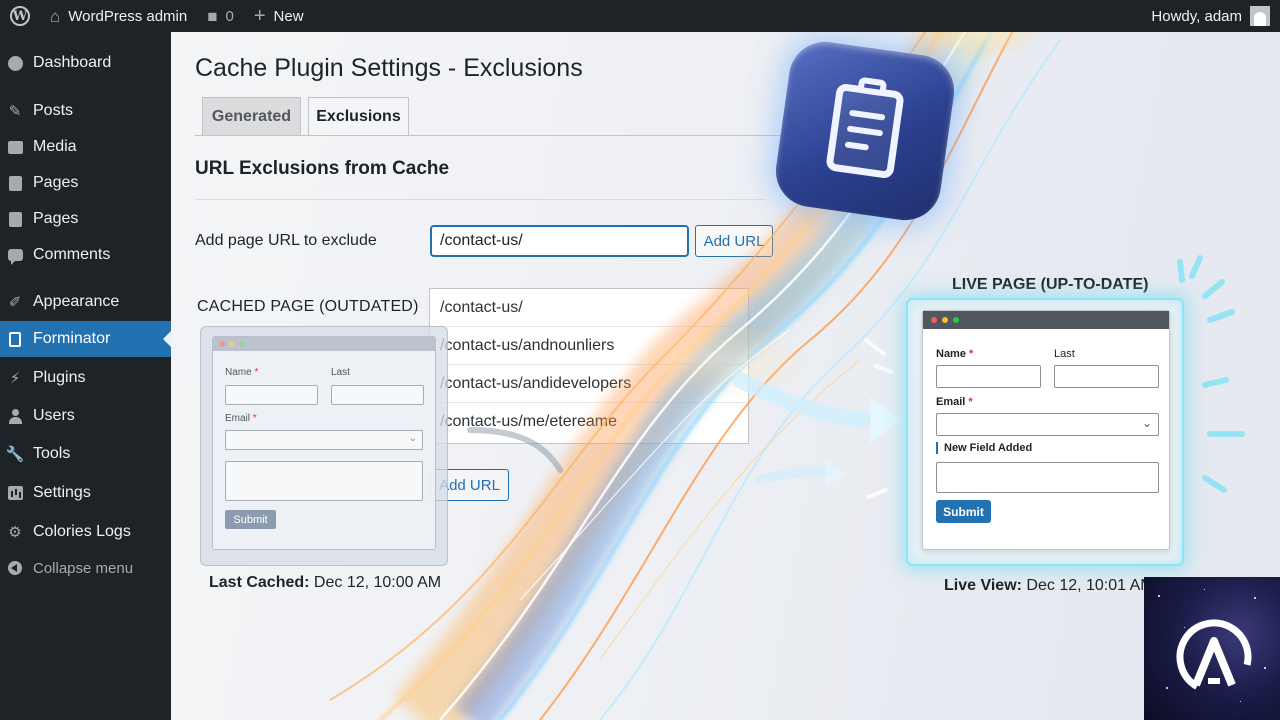 This screenshot has width=1280, height=720. I want to click on list-item: /contact-us/, so click(589, 308).